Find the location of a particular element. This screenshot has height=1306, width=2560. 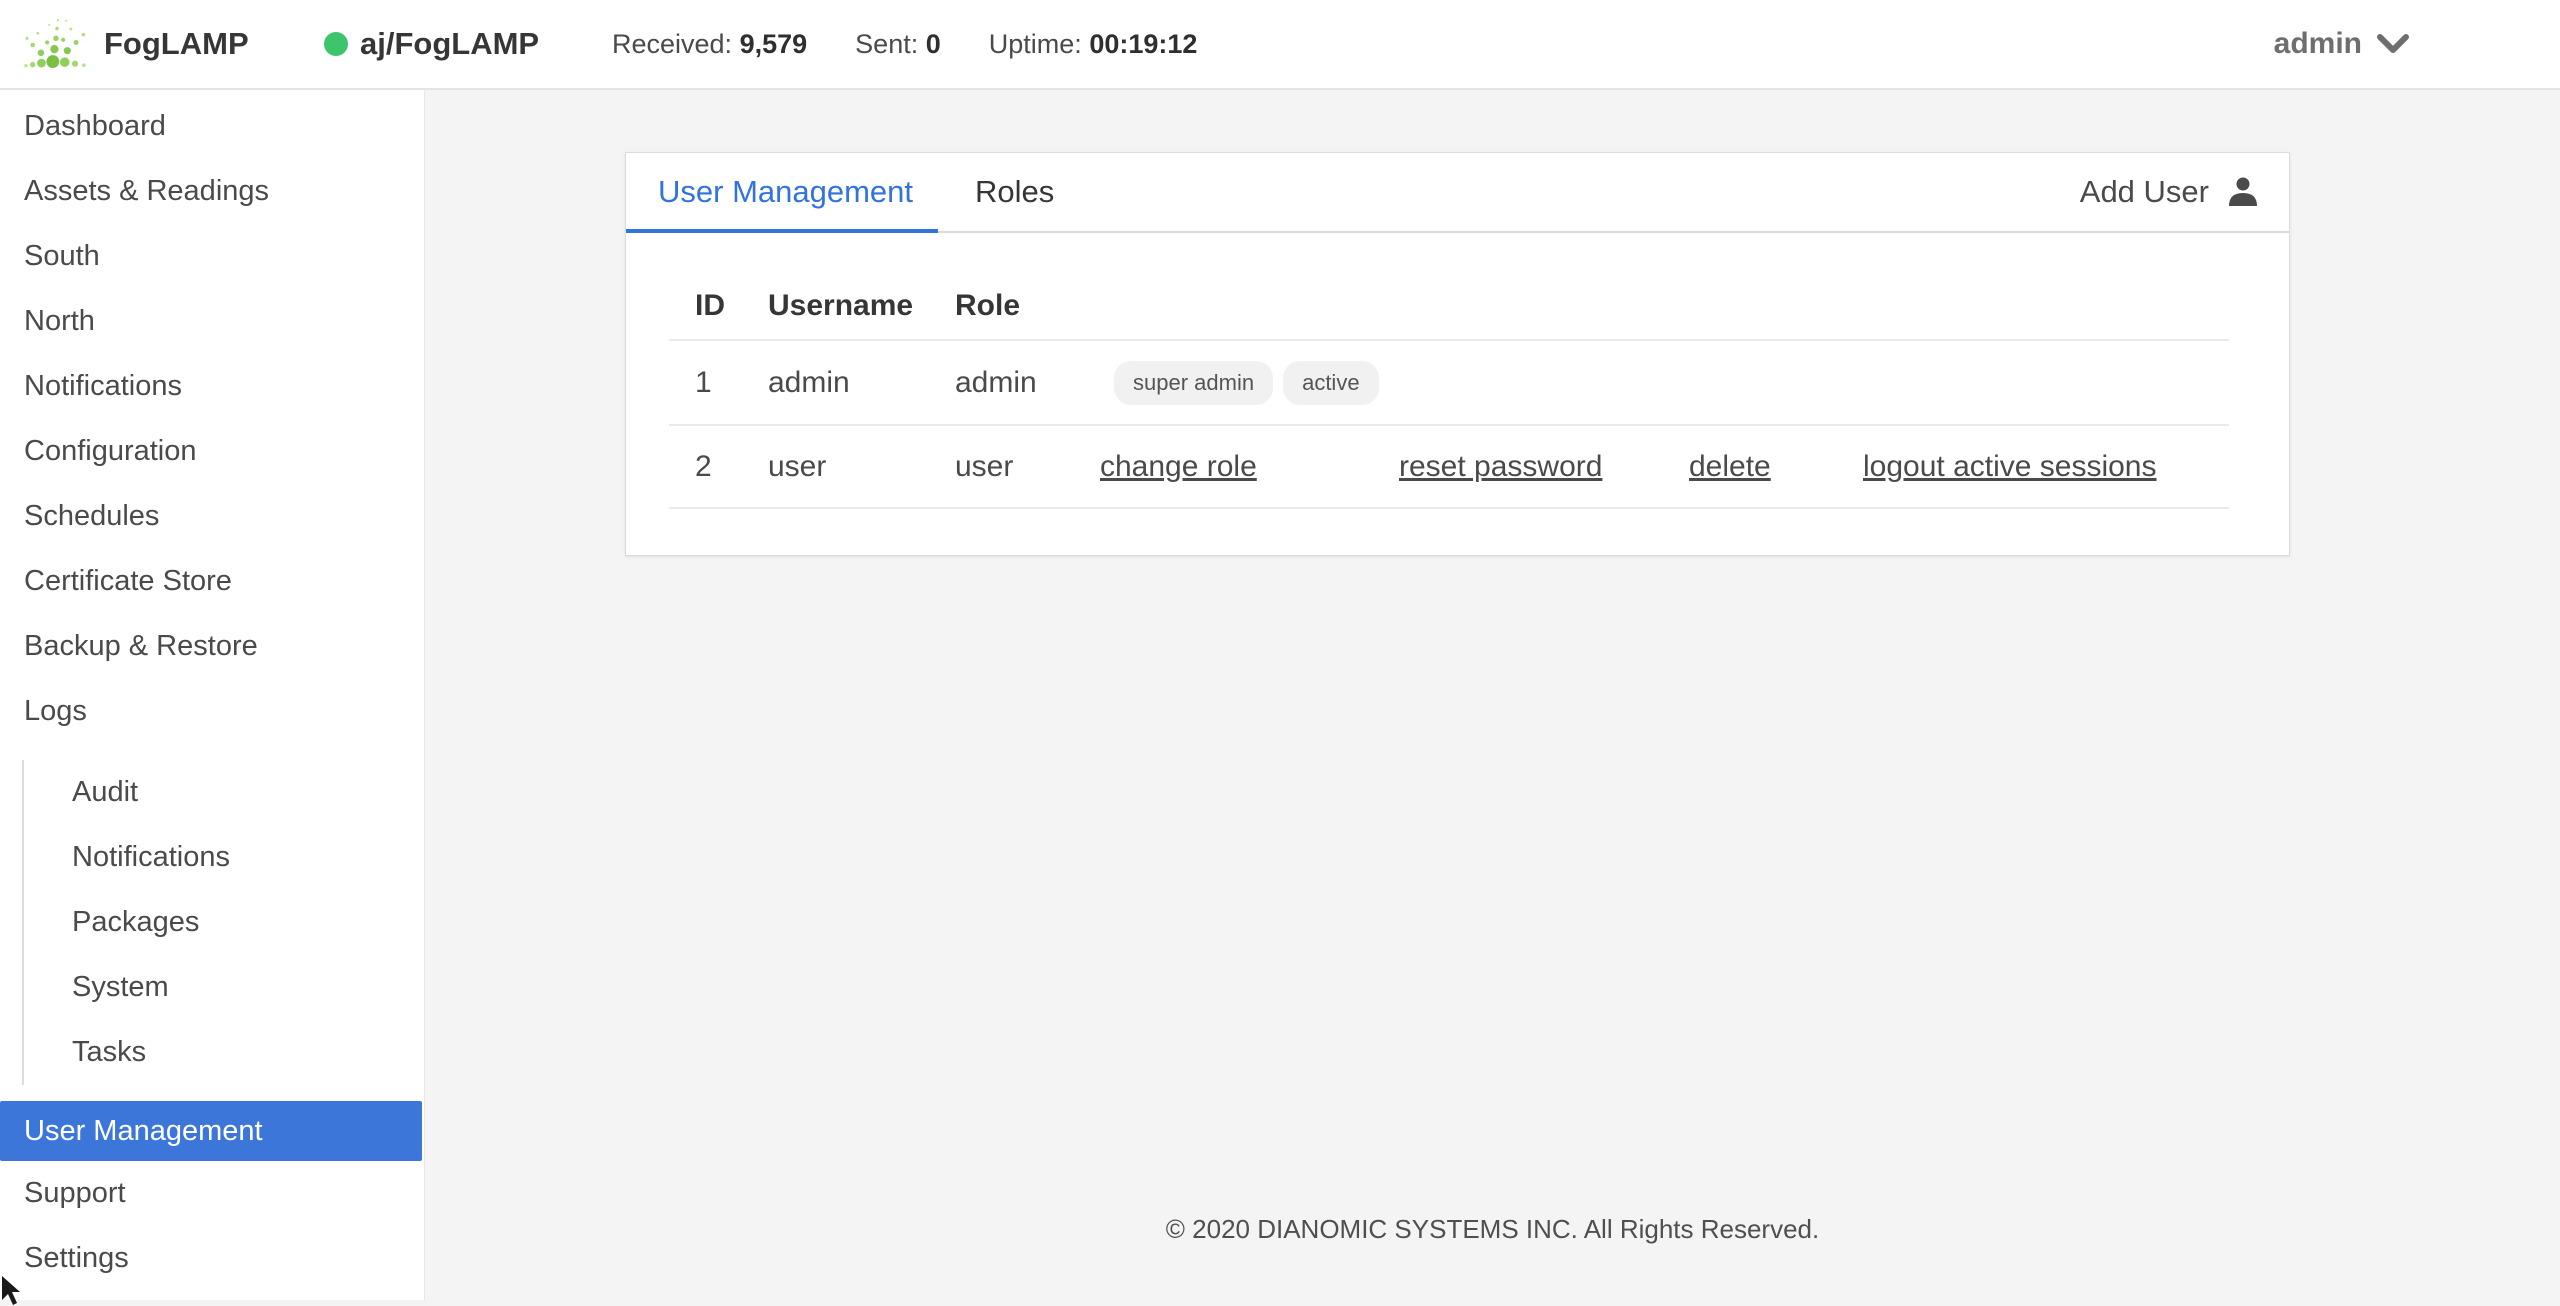

sidebar-bottom-nav: User Management Support Settings is located at coordinates (212, 1196).